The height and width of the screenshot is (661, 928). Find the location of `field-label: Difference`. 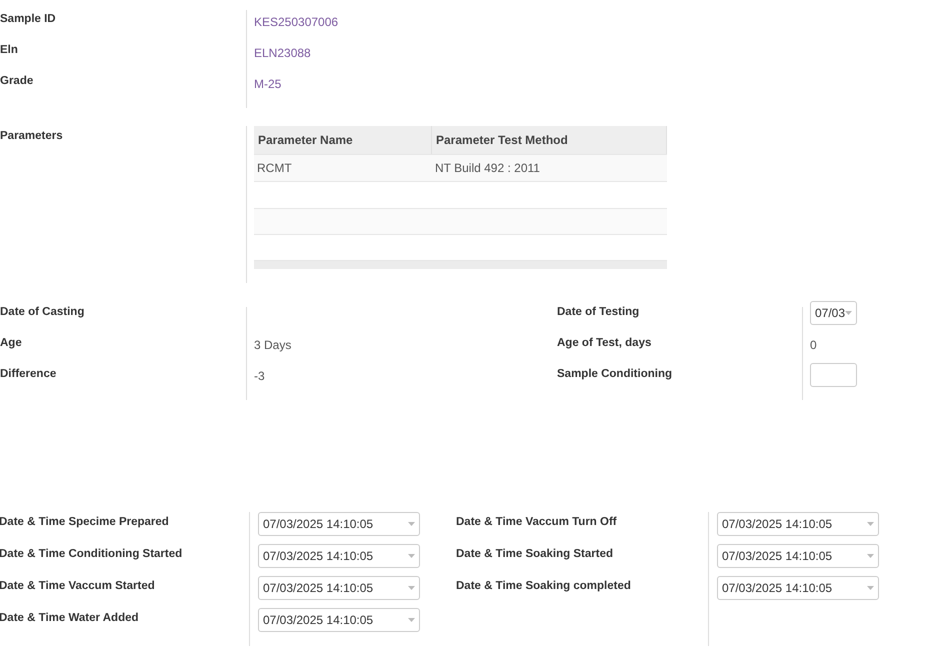

field-label: Difference is located at coordinates (28, 374).